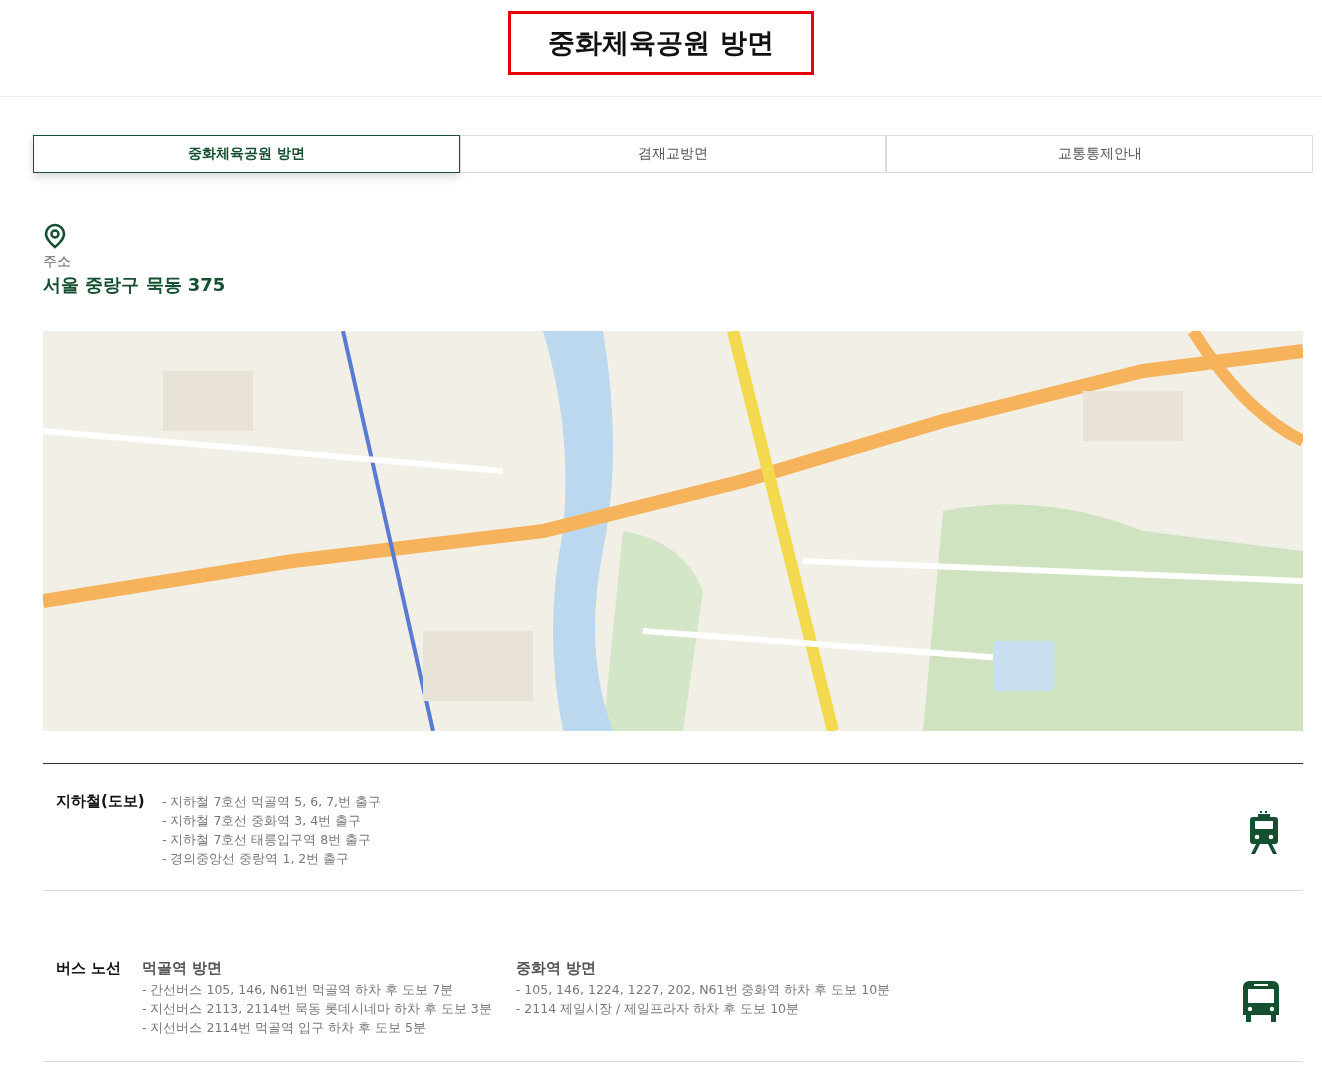  What do you see at coordinates (135, 285) in the screenshot?
I see `address-text: 서울 중랑구 묵동 375` at bounding box center [135, 285].